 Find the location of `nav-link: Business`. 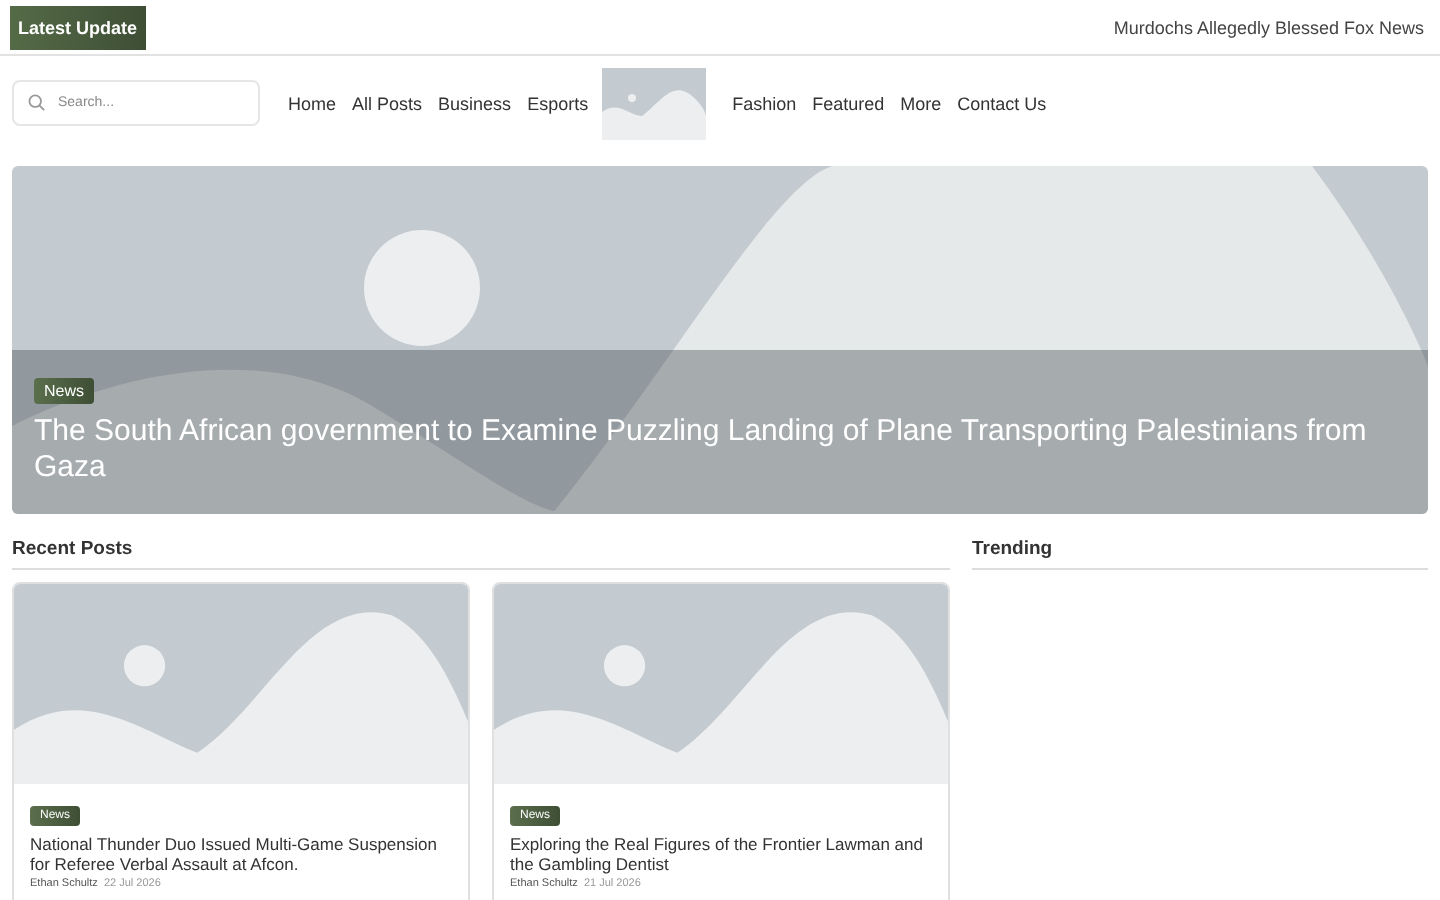

nav-link: Business is located at coordinates (475, 103).